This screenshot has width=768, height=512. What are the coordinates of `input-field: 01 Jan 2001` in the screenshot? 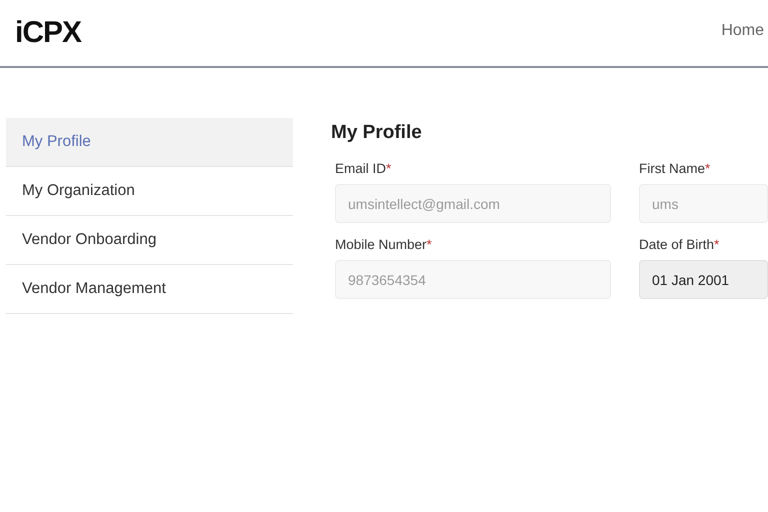 It's located at (703, 279).